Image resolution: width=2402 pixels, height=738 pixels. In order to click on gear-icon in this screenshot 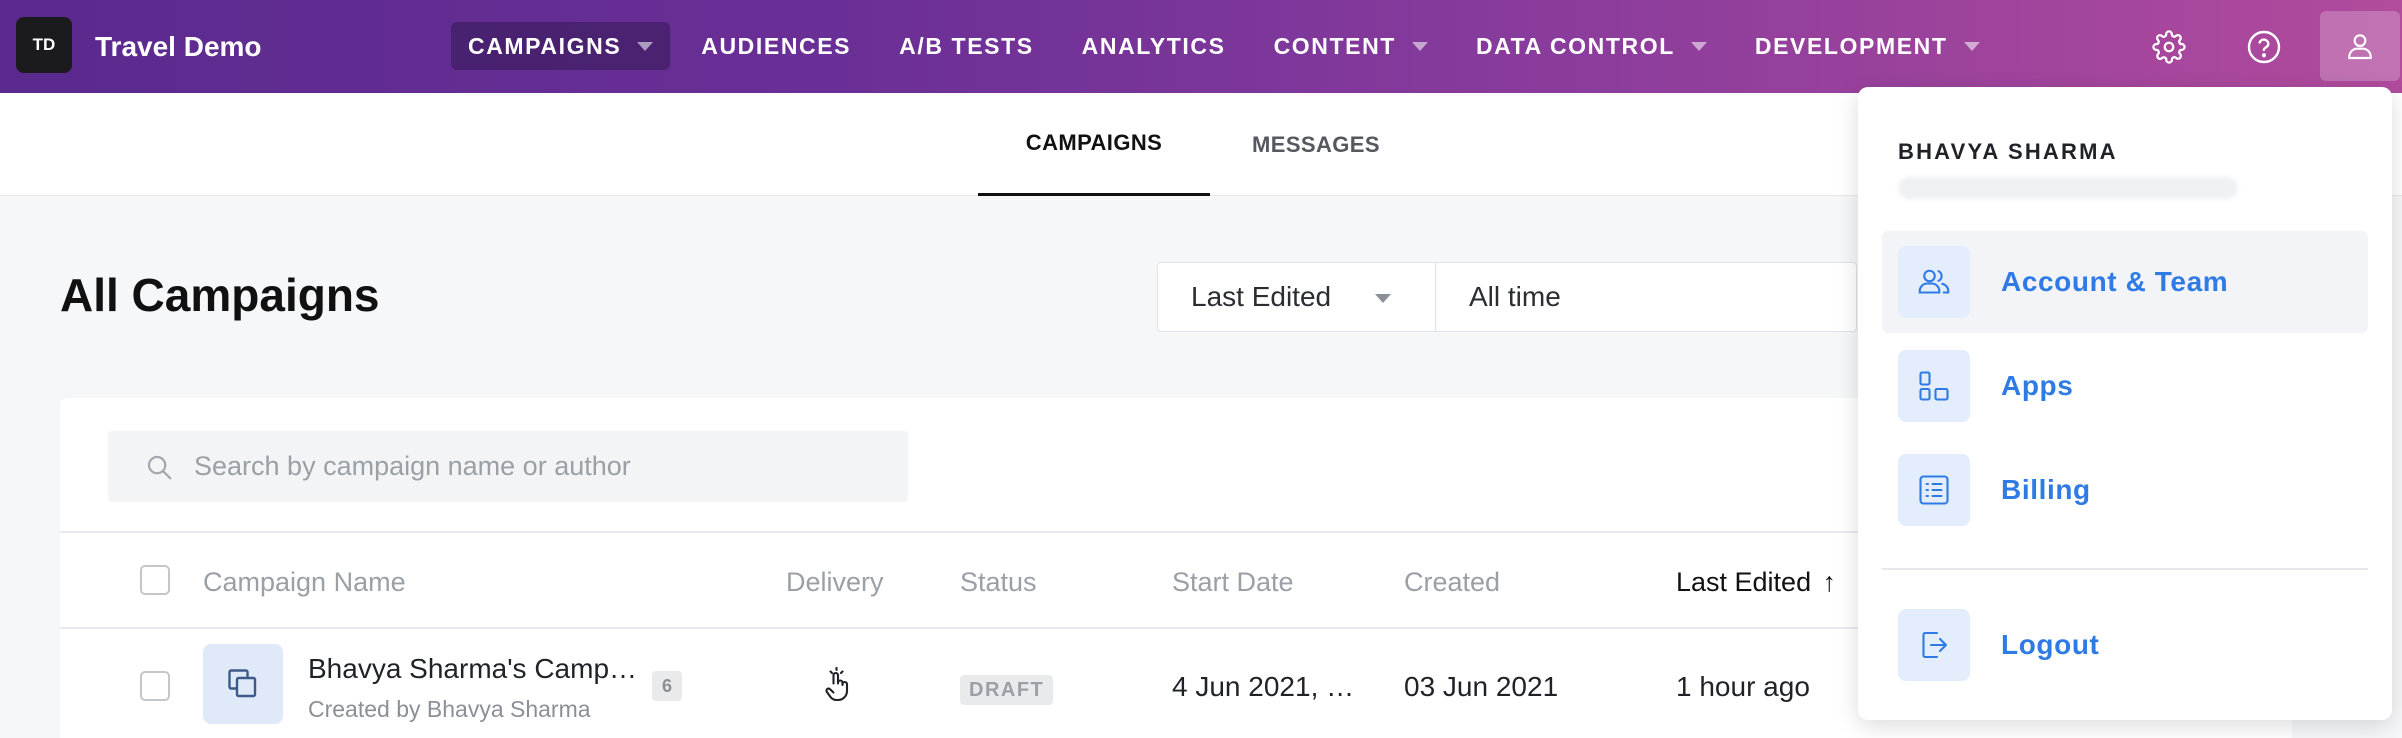, I will do `click(2169, 47)`.